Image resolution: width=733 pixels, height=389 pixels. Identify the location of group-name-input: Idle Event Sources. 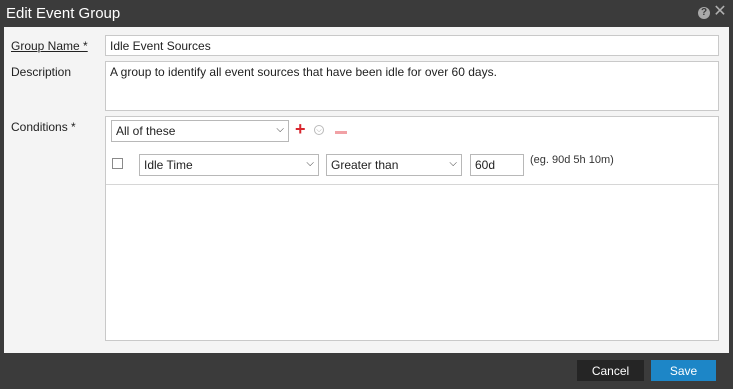
(412, 45).